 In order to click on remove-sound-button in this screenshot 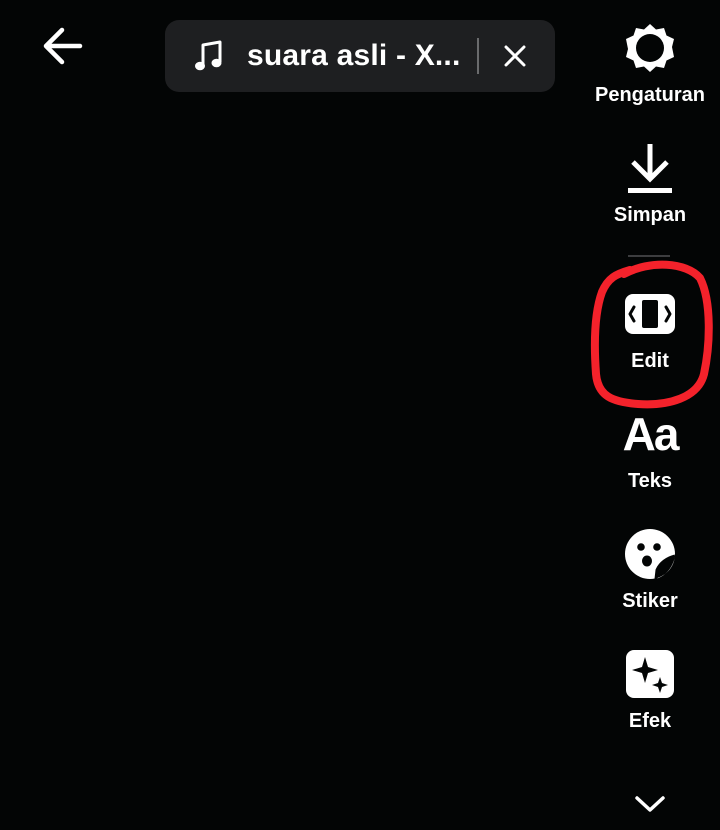, I will do `click(515, 56)`.